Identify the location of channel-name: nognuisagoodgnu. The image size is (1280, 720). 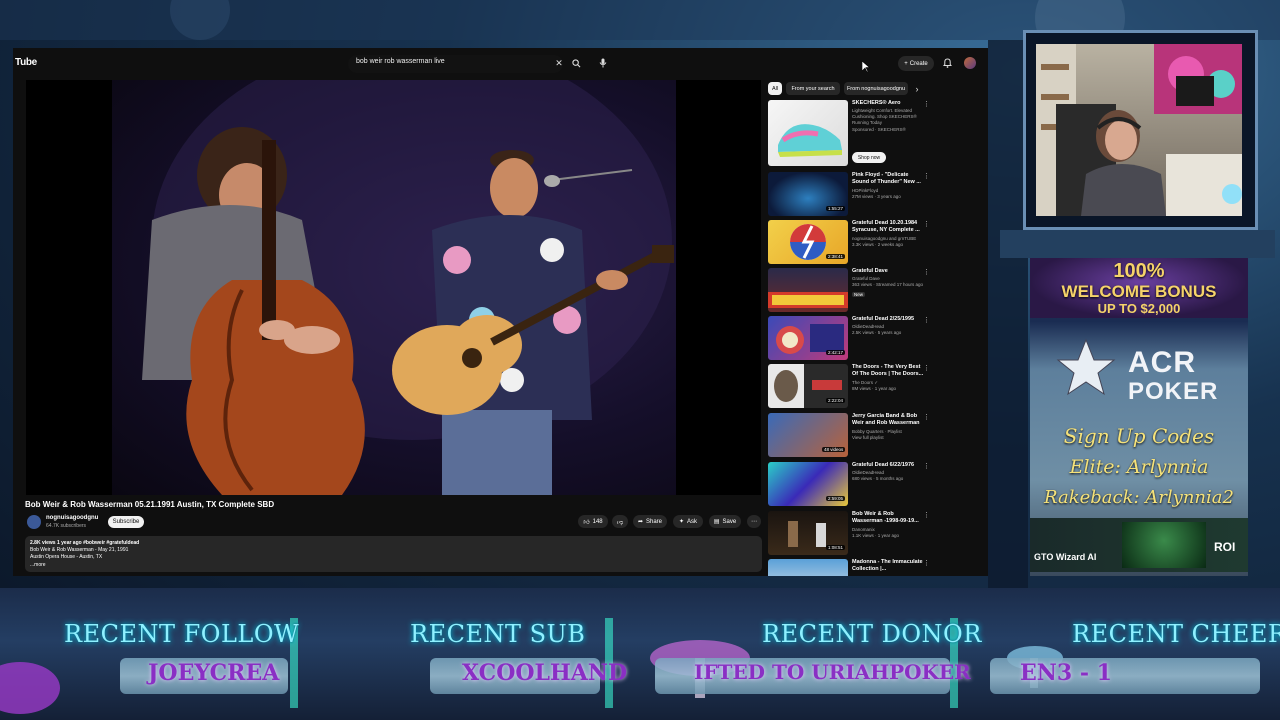
(72, 518).